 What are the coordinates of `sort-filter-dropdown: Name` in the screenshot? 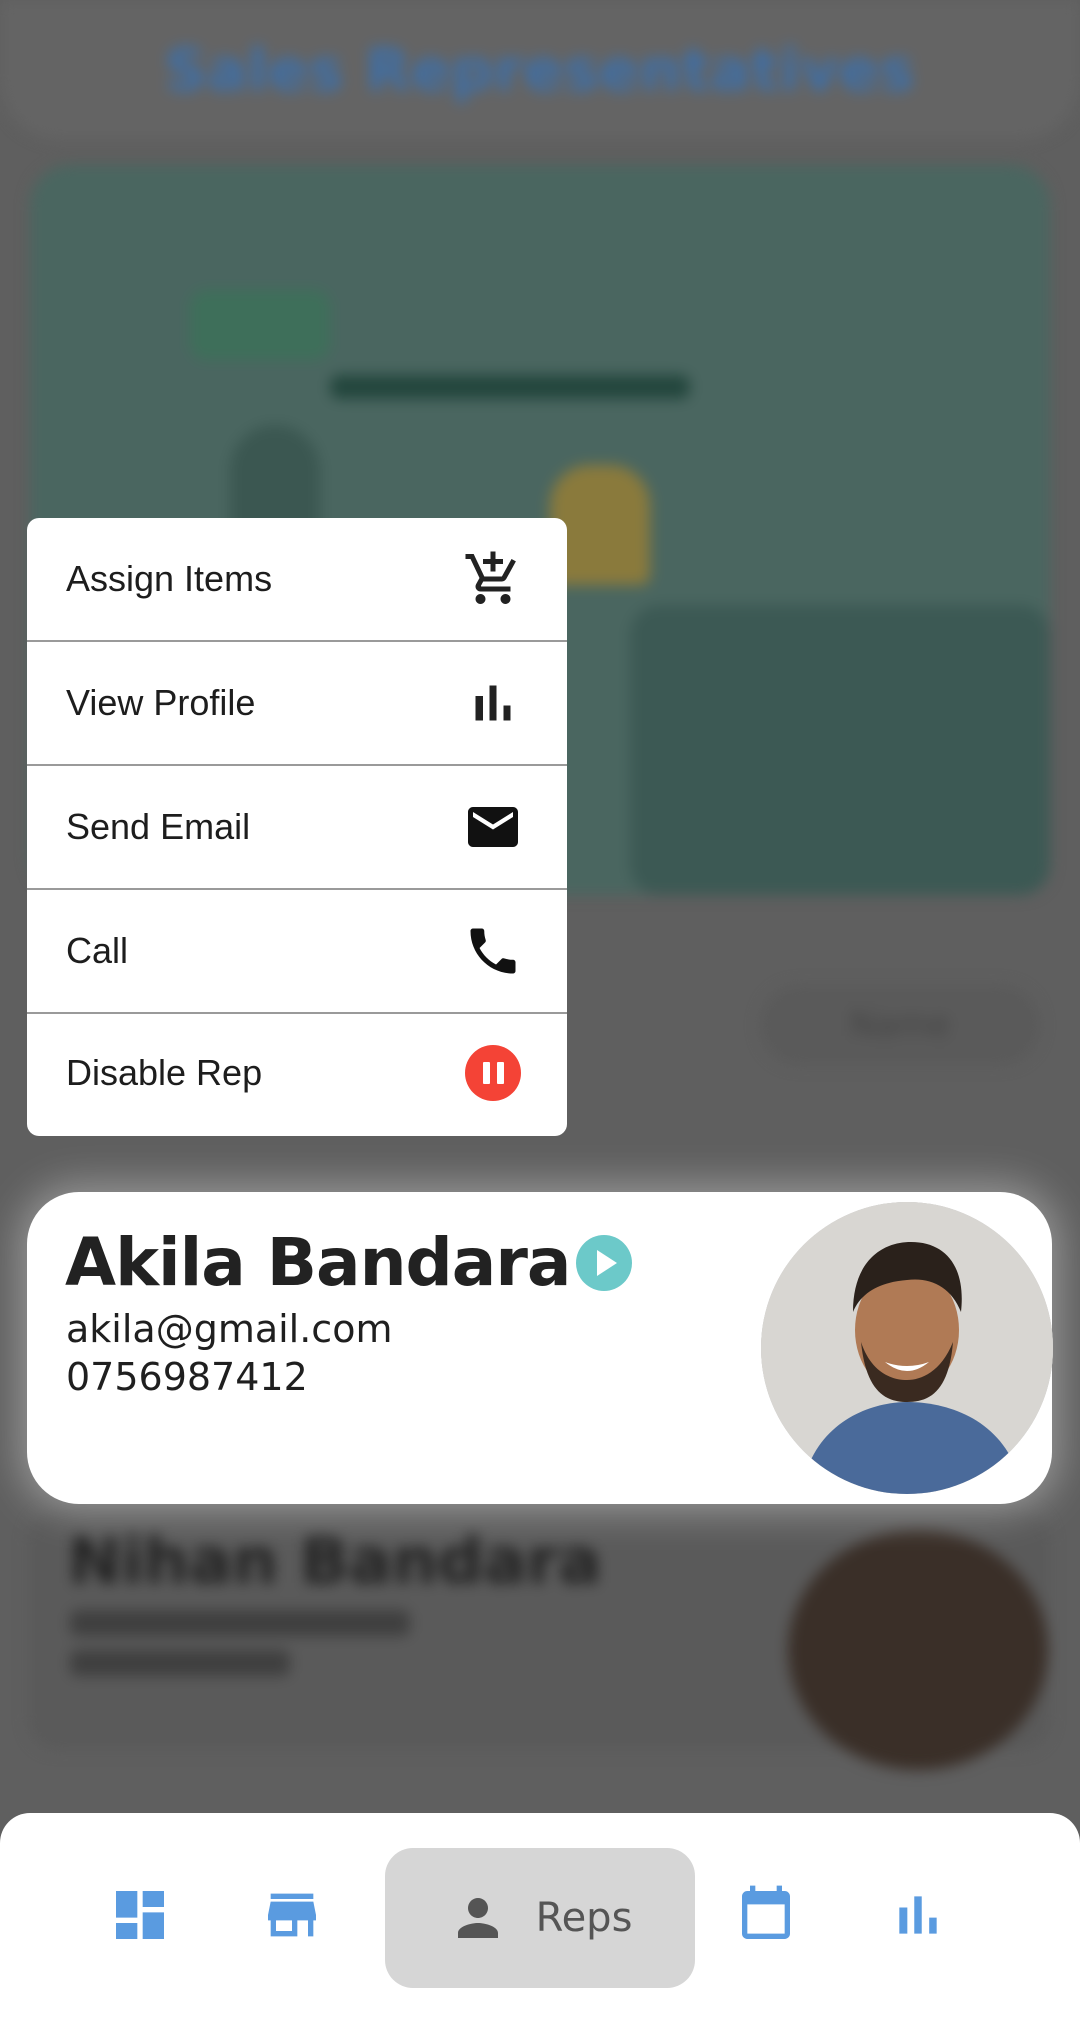 It's located at (900, 1025).